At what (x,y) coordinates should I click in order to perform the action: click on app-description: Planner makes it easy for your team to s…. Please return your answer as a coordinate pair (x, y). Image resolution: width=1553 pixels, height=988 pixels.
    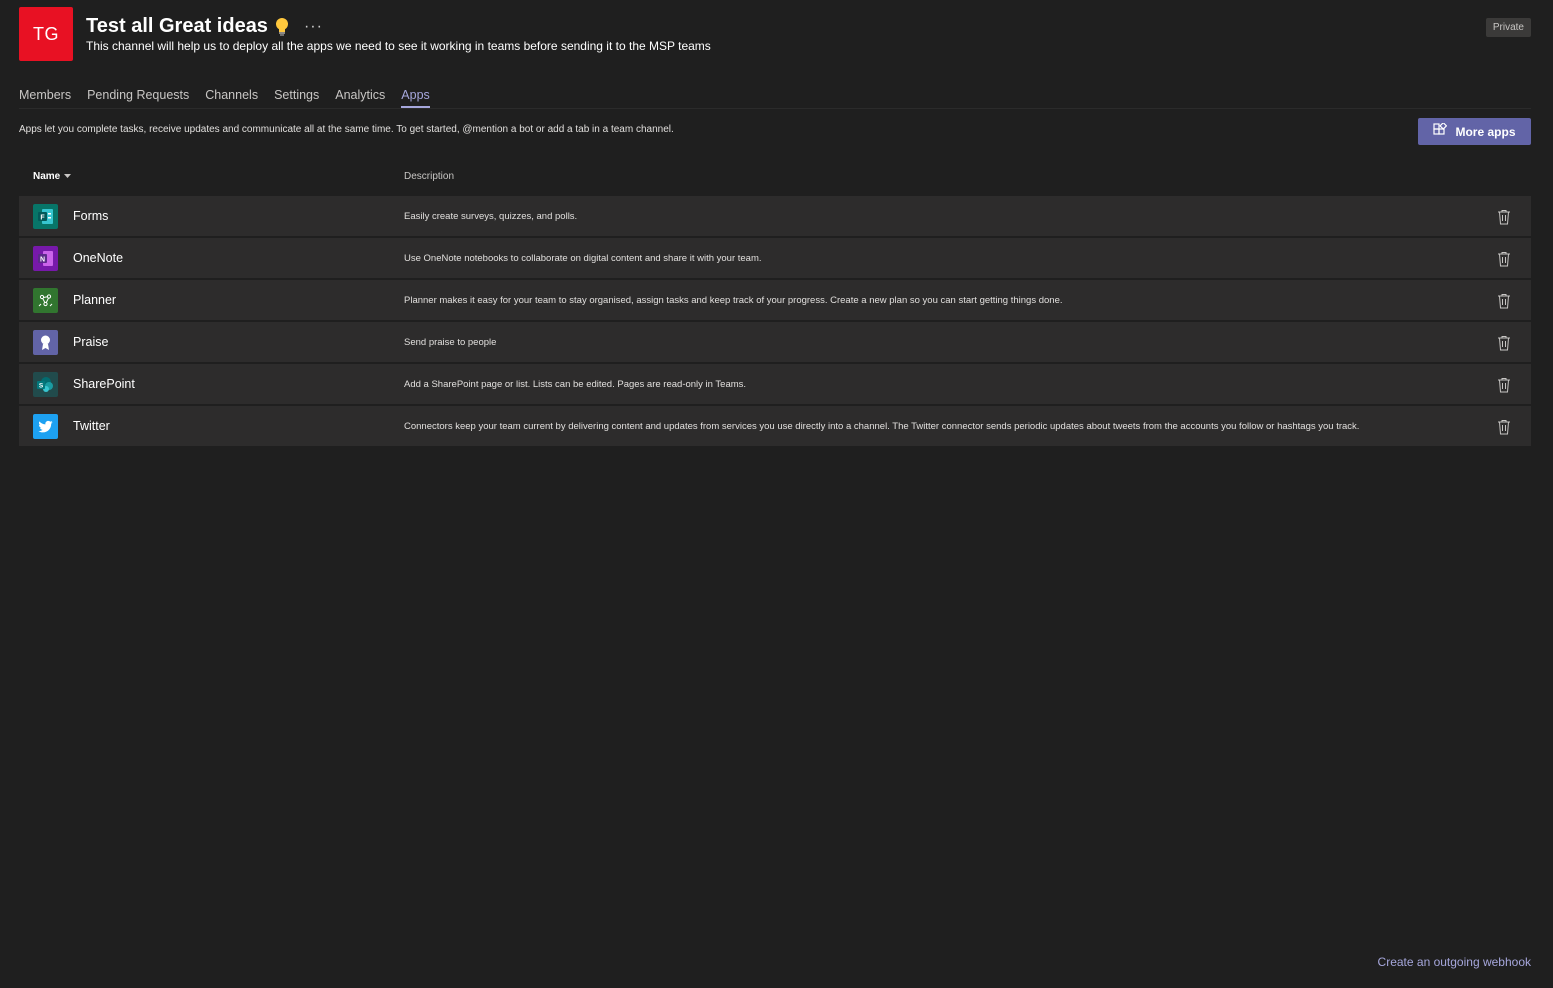
    Looking at the image, I should click on (733, 300).